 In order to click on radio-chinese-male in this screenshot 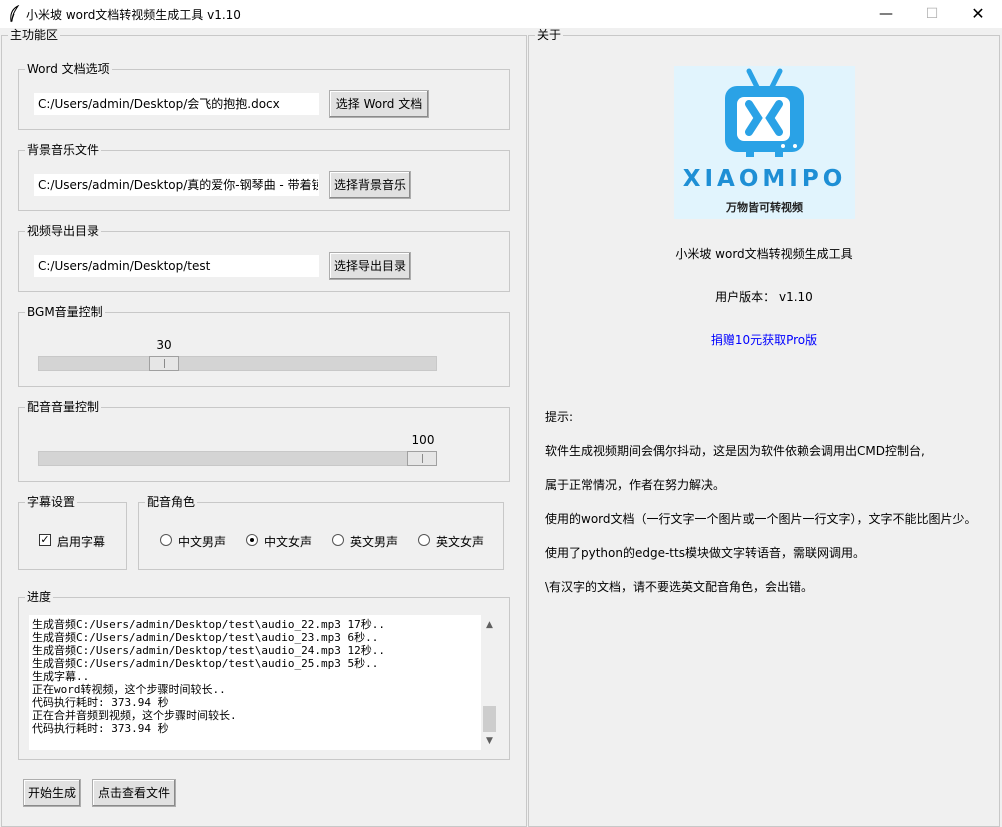, I will do `click(166, 540)`.